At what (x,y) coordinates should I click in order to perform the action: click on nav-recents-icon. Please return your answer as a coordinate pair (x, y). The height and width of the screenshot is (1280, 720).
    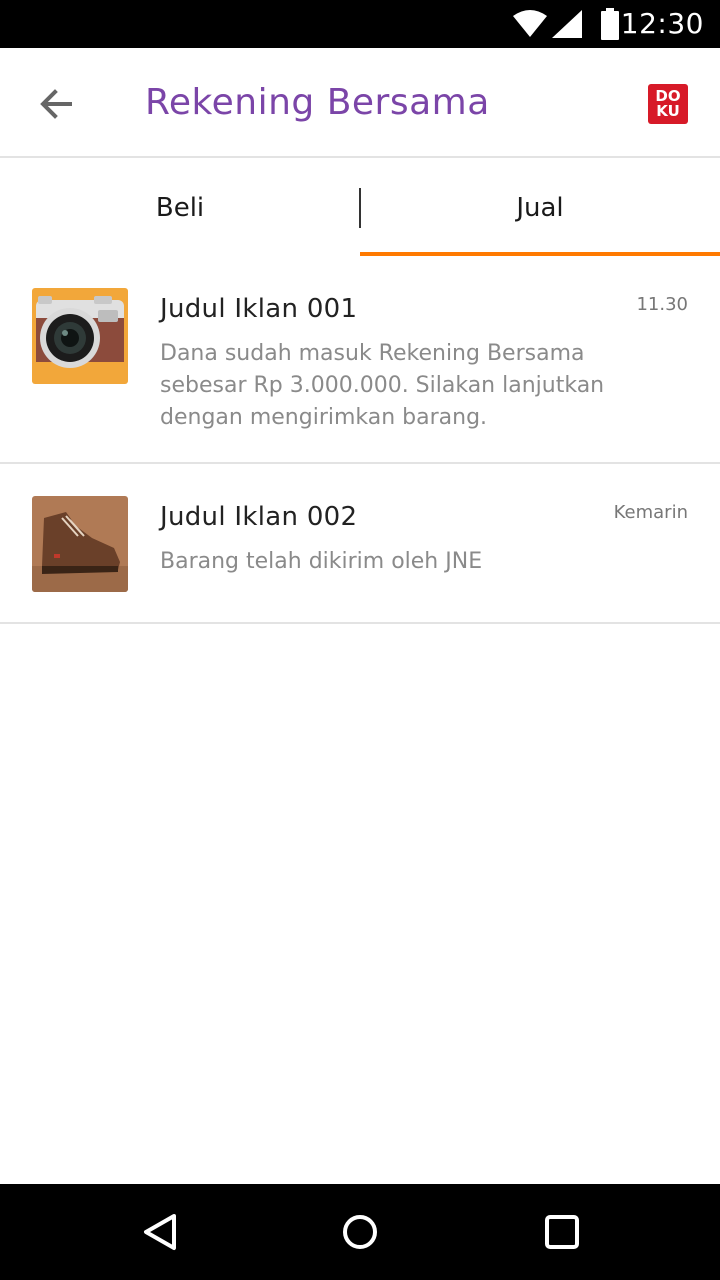
    Looking at the image, I should click on (562, 1232).